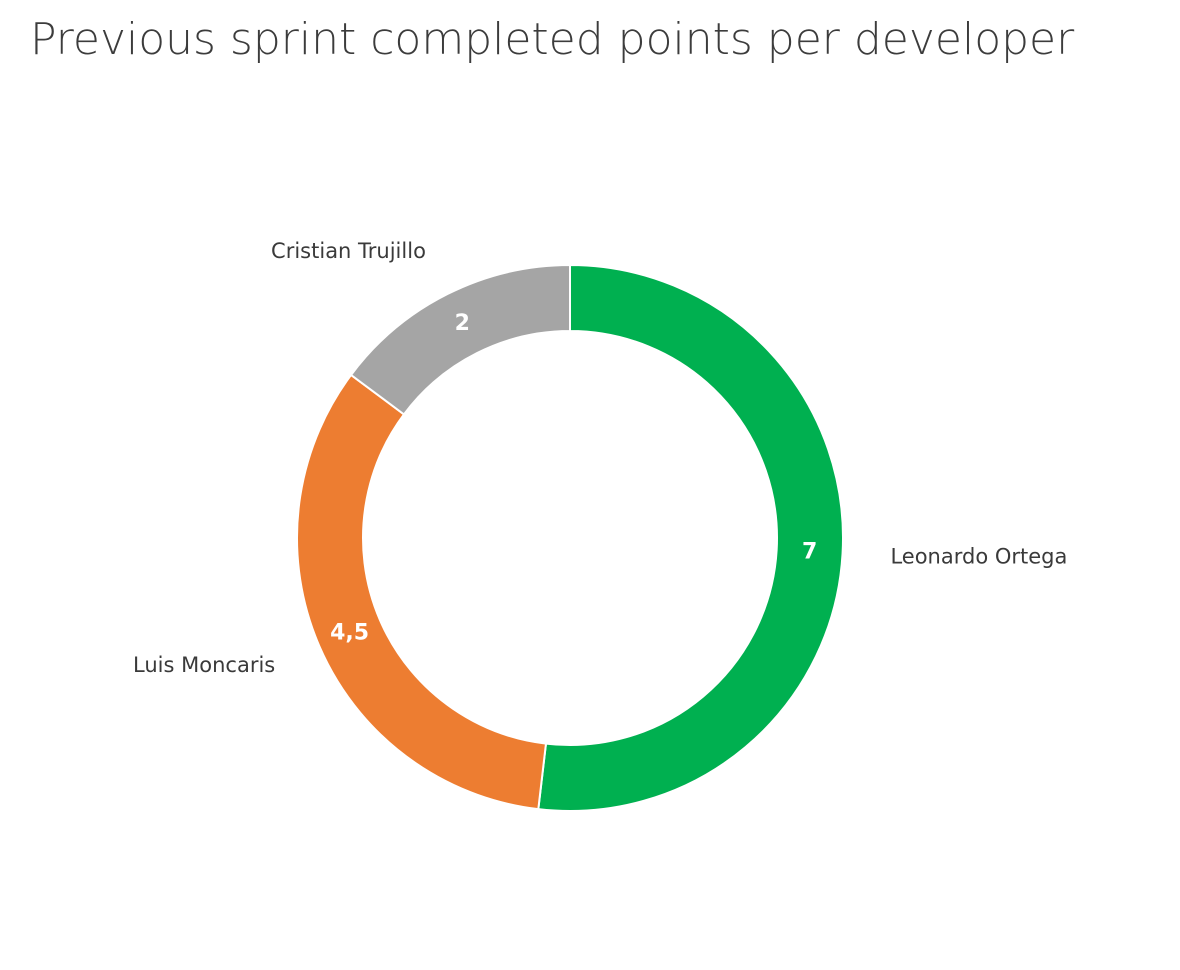 This screenshot has height=970, width=1180. Describe the element at coordinates (204, 665) in the screenshot. I see `category-label-luis-moncaris: Luis Moncaris` at that location.